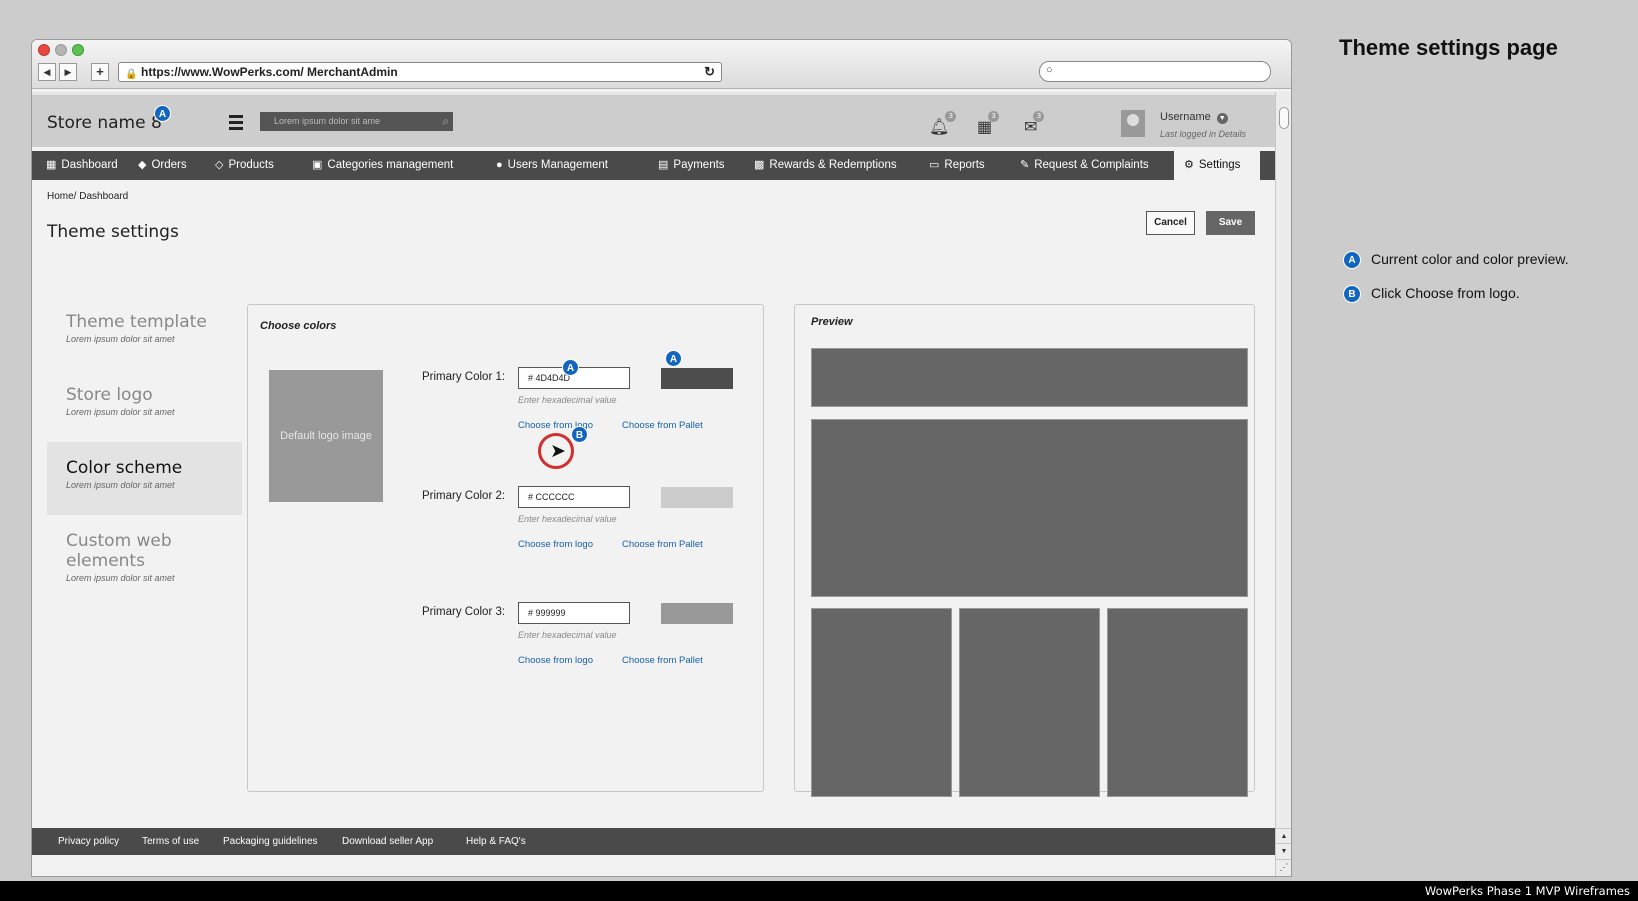  I want to click on sidebar-item-title: Theme template, so click(136, 322).